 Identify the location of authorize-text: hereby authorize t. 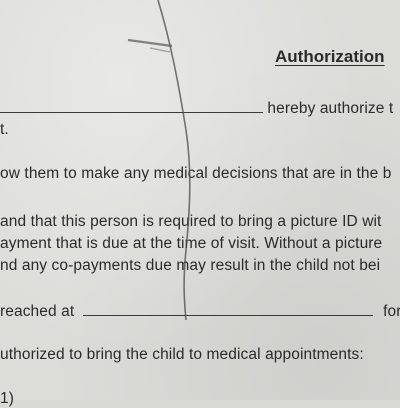
(330, 108).